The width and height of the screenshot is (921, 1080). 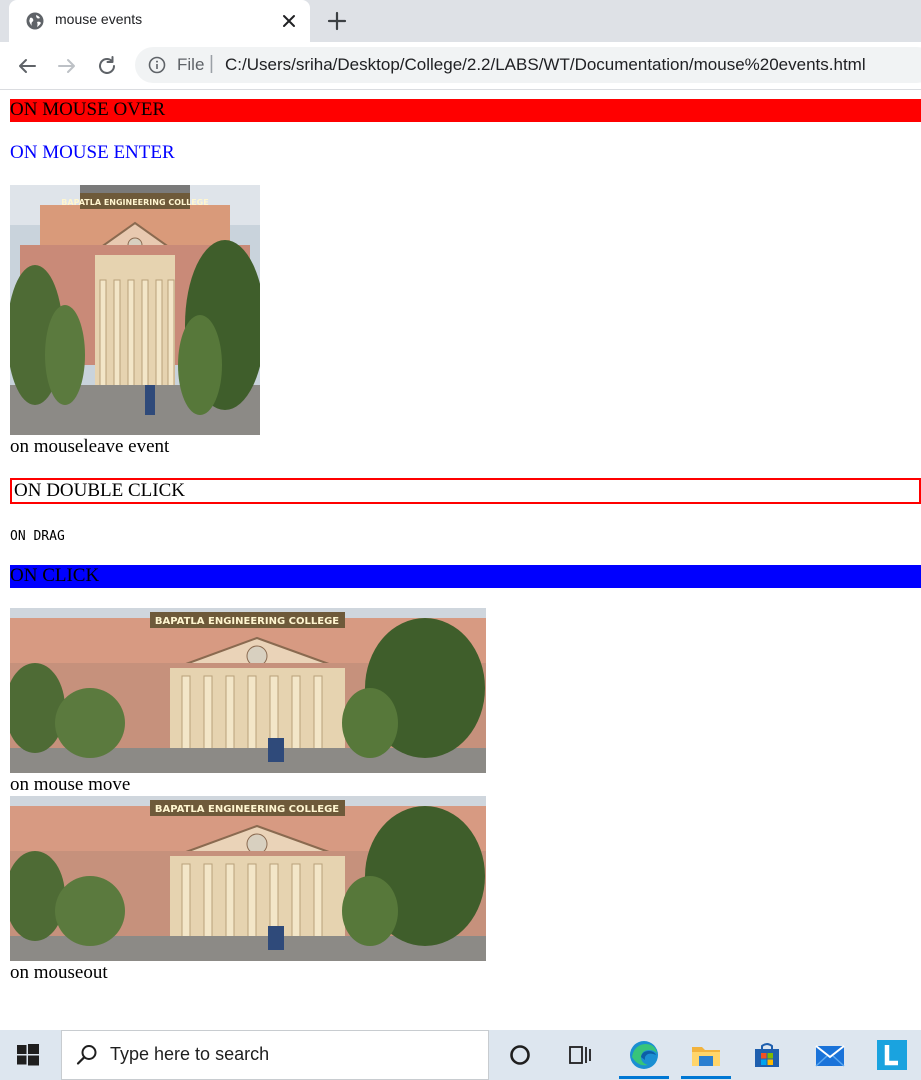 What do you see at coordinates (644, 1077) in the screenshot?
I see `edge-active-indicator` at bounding box center [644, 1077].